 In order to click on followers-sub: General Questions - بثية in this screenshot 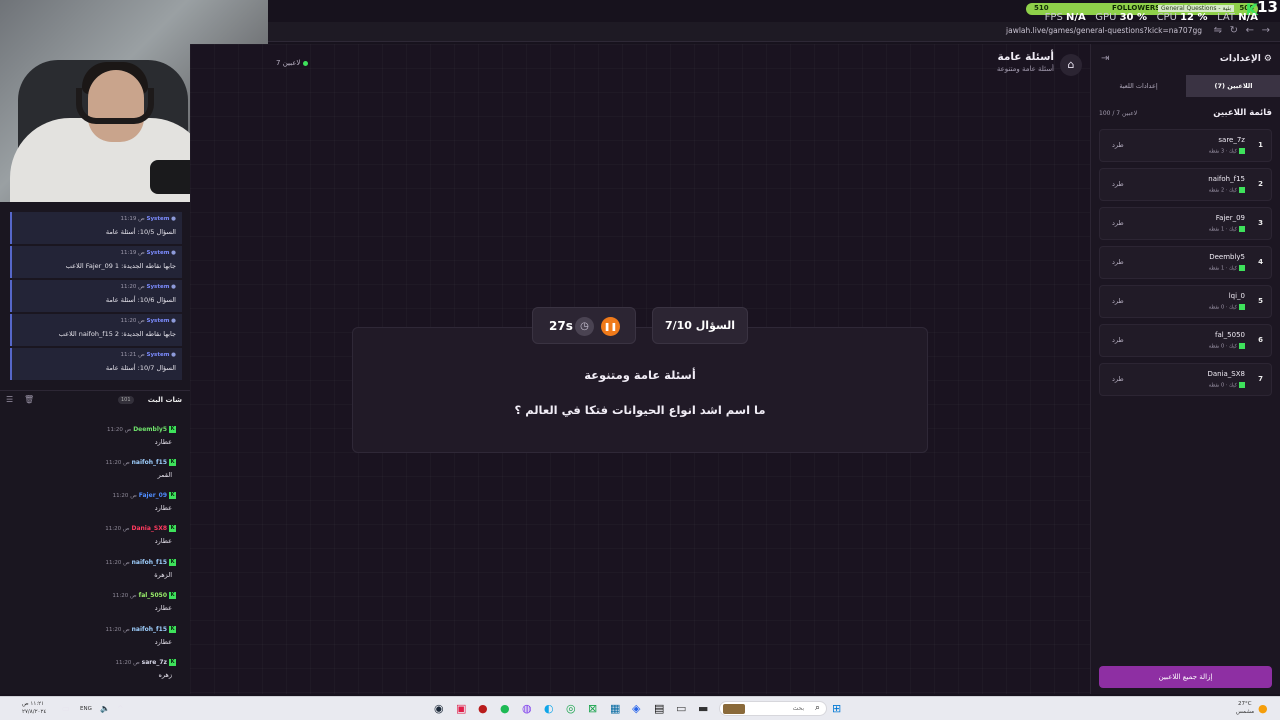, I will do `click(1196, 8)`.